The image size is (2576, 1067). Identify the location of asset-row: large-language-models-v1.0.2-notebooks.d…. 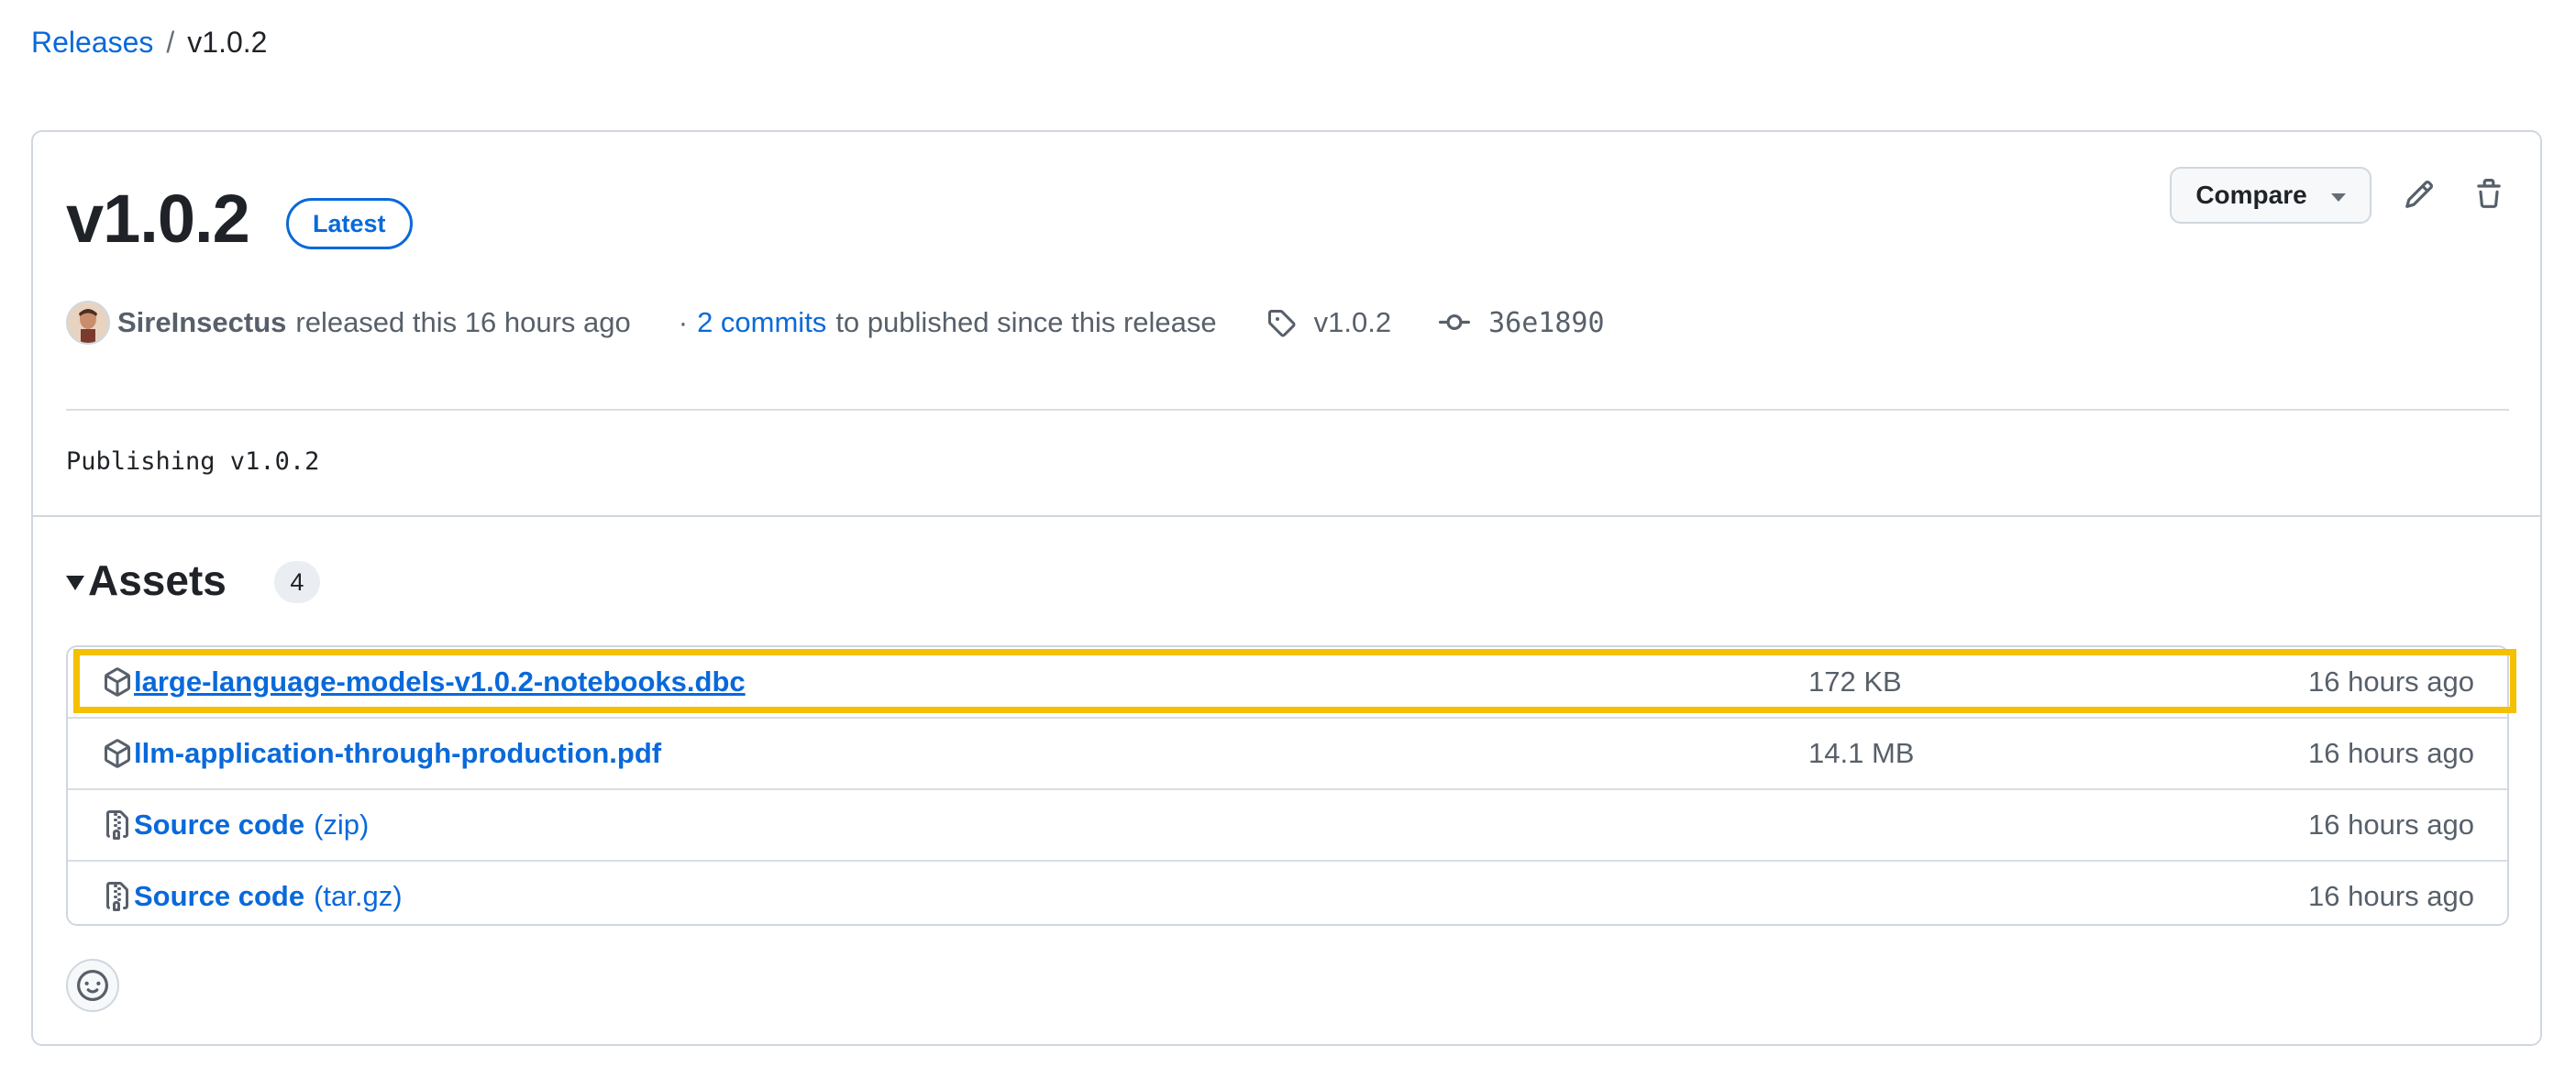
(1287, 682).